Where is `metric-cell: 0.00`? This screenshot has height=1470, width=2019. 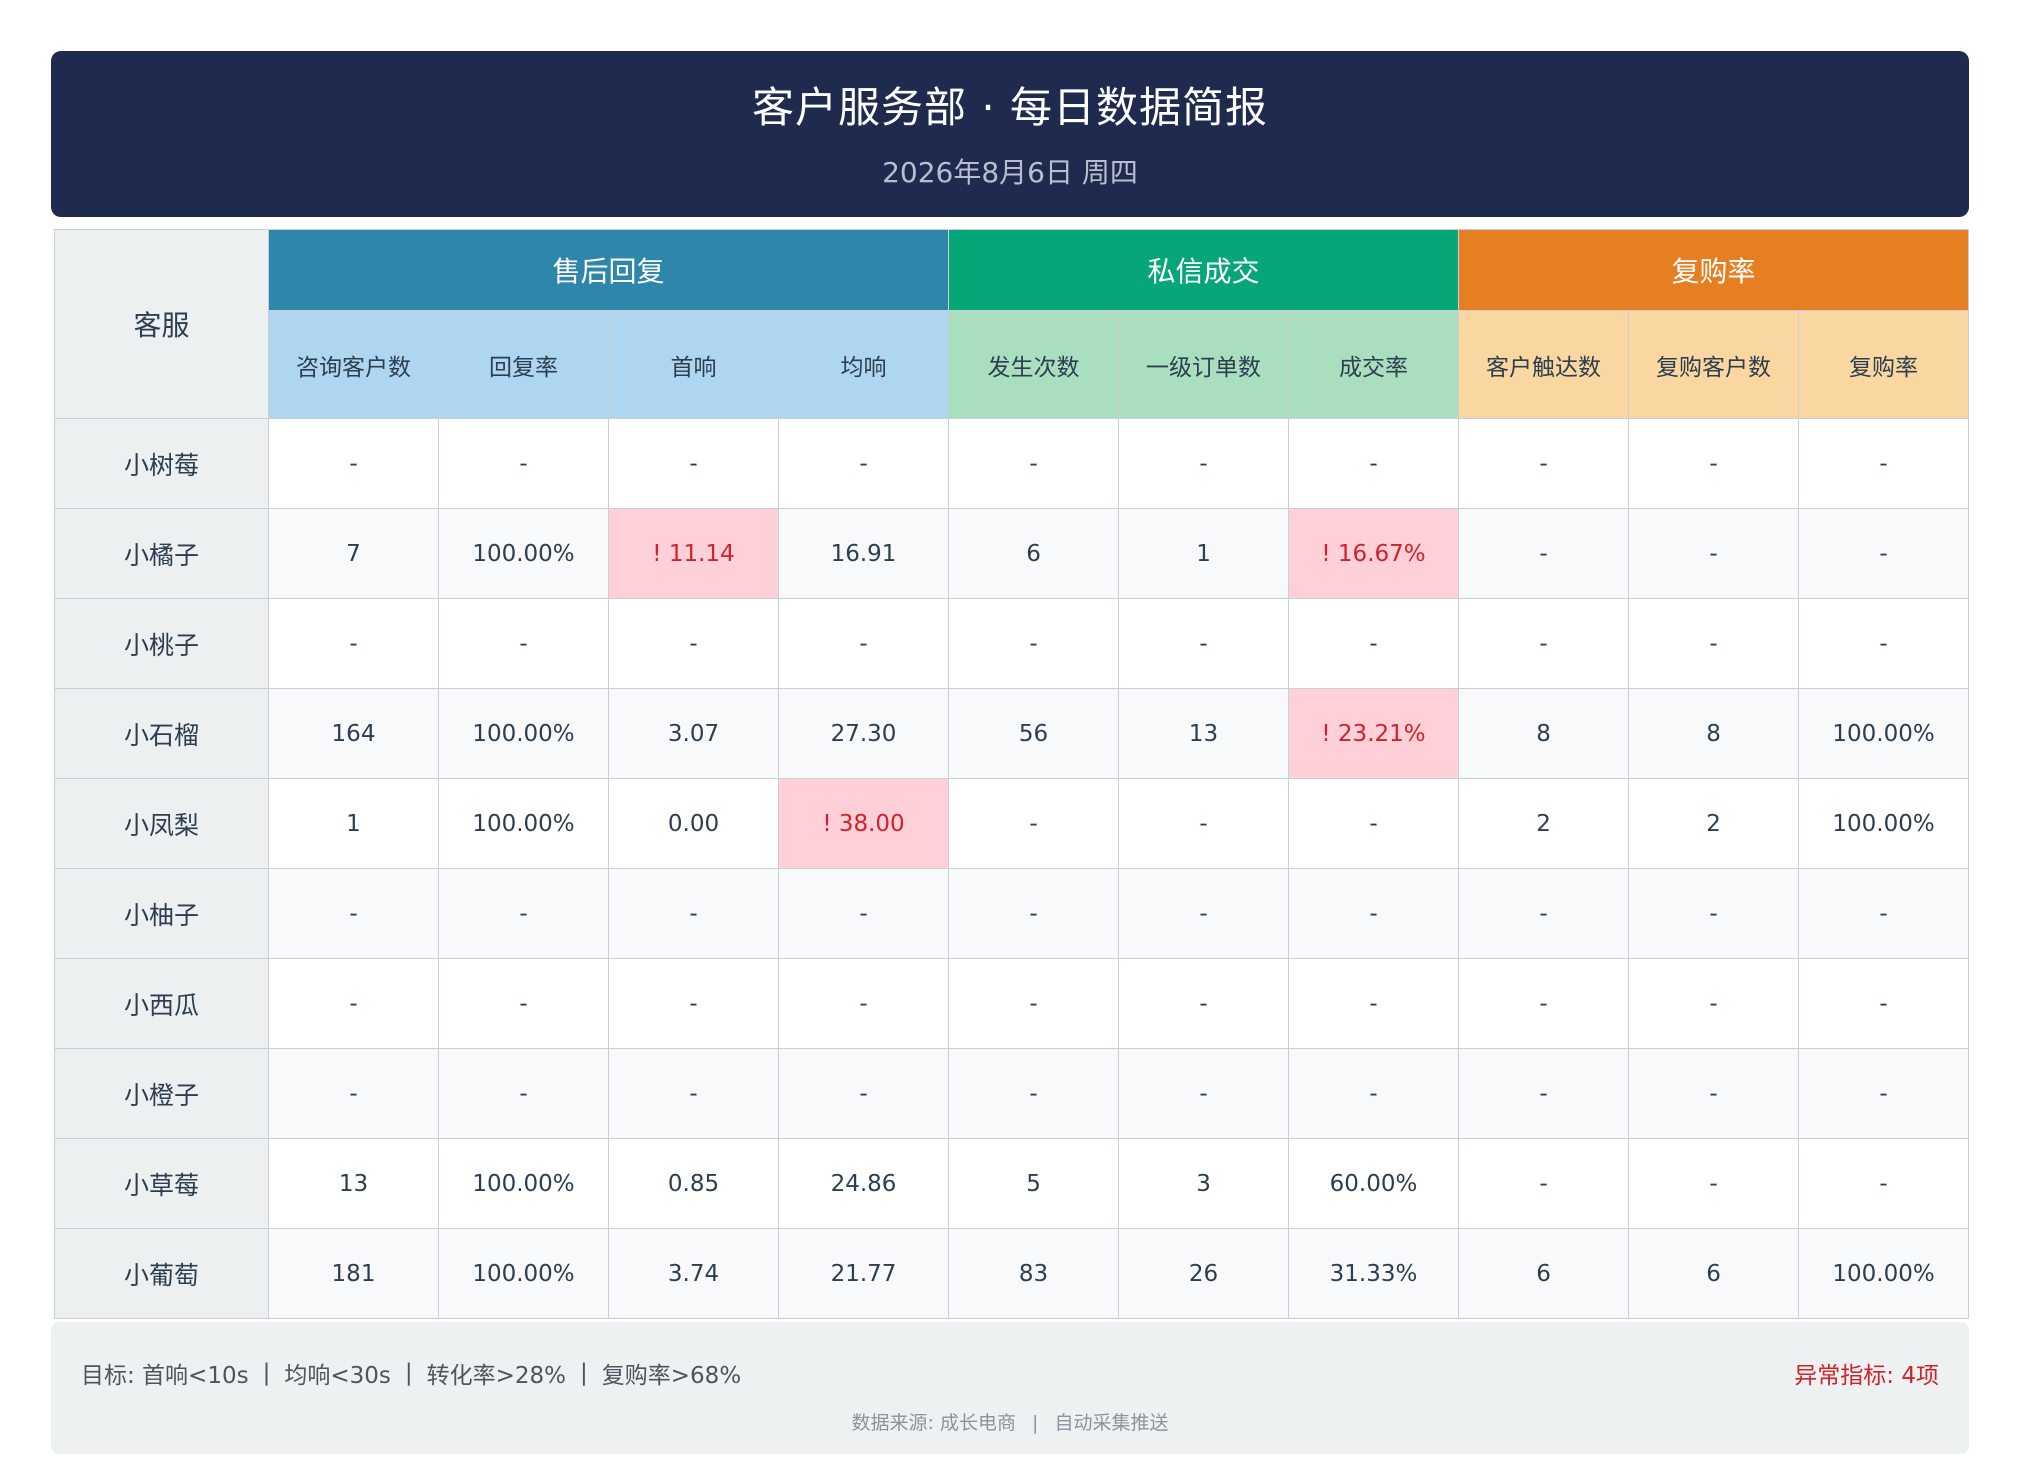
metric-cell: 0.00 is located at coordinates (693, 823).